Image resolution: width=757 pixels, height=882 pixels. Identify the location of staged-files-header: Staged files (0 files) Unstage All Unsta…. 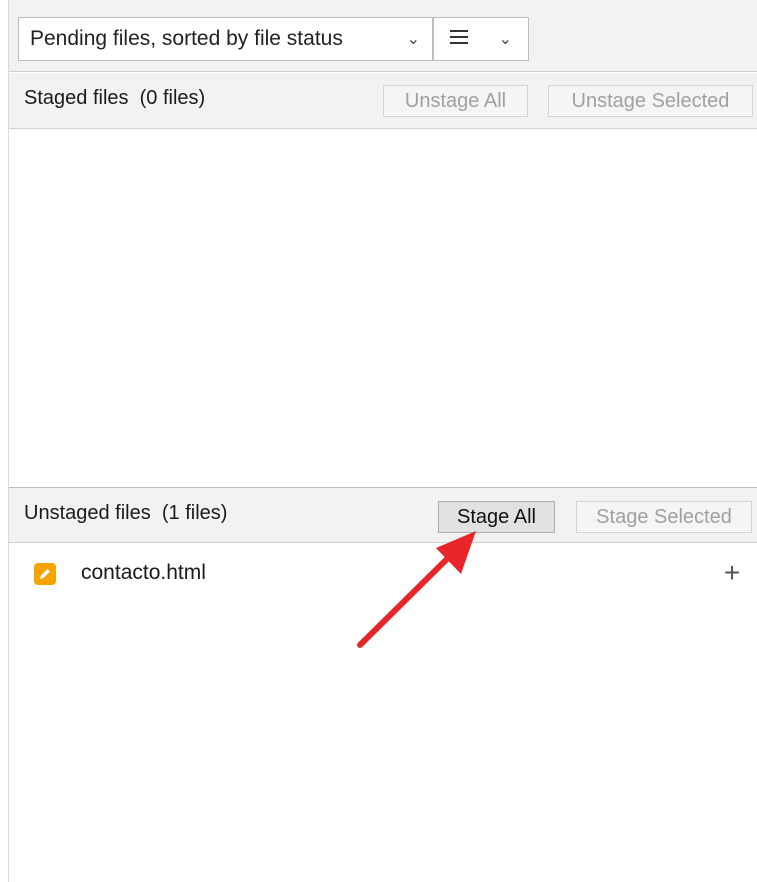
(383, 101).